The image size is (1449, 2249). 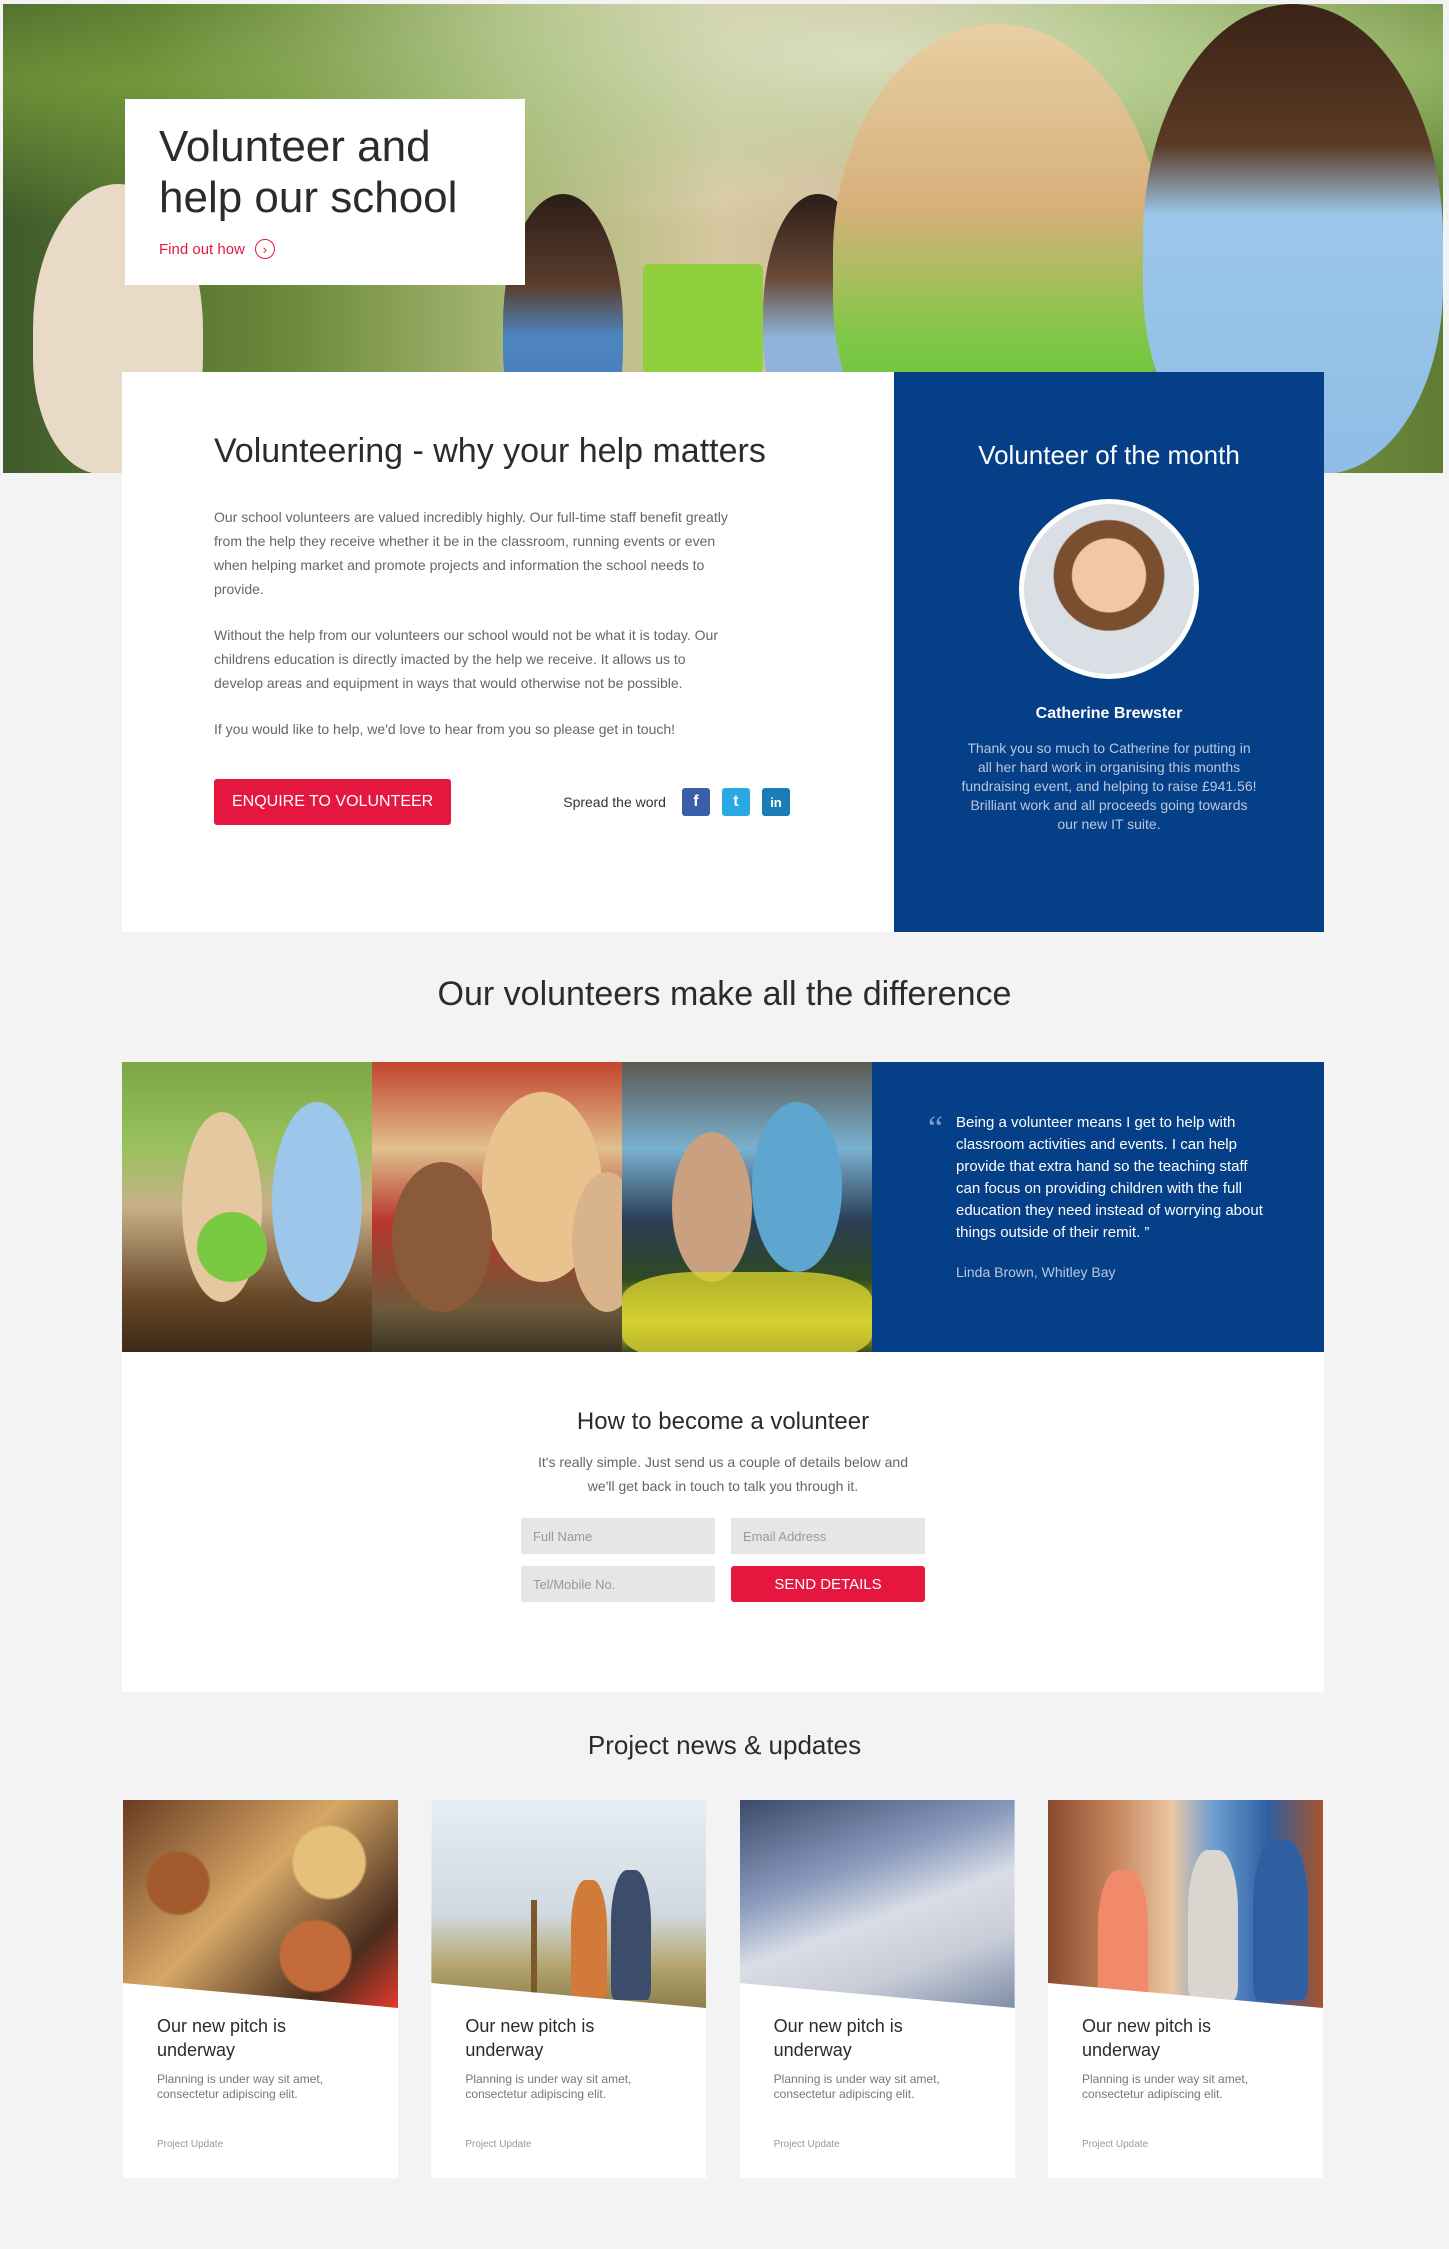 What do you see at coordinates (723, 1560) in the screenshot?
I see `volunteer-form: SEND DETAILS` at bounding box center [723, 1560].